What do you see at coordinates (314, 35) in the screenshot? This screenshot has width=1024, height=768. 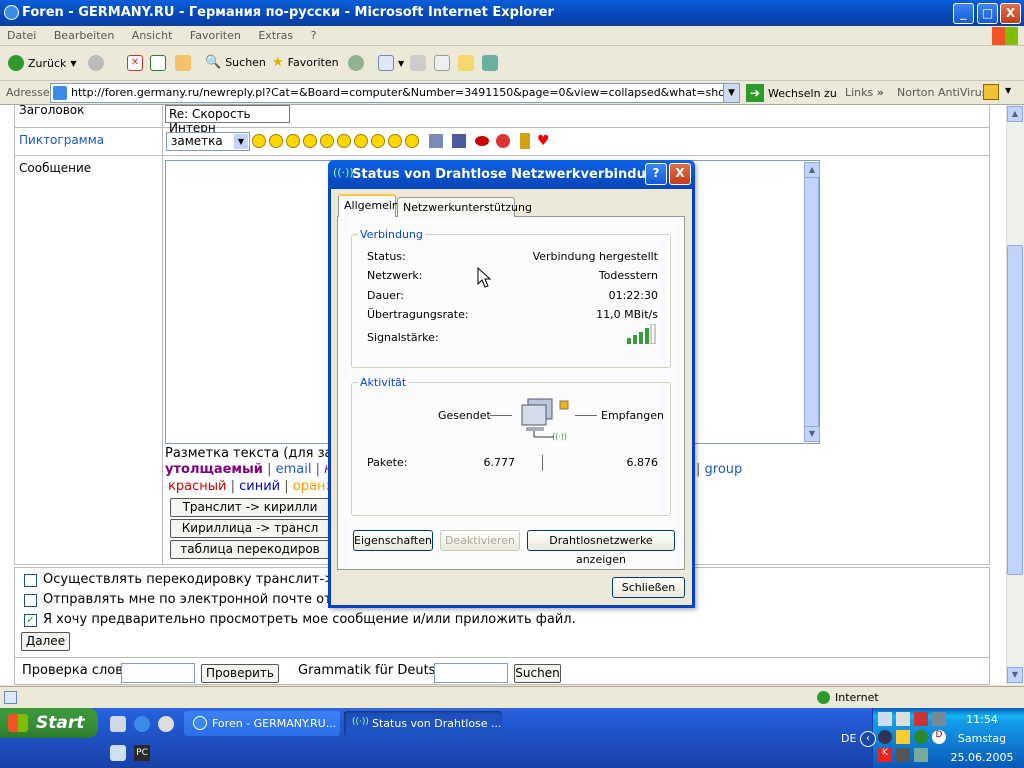 I see `menu-help: ?` at bounding box center [314, 35].